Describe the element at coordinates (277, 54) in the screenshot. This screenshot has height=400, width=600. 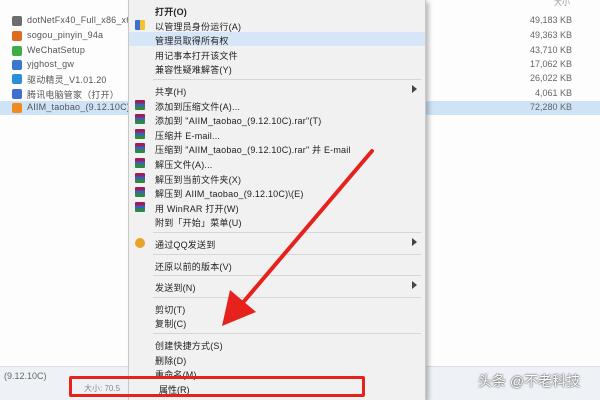
I see `menu-item: 用记事本打开该文件` at that location.